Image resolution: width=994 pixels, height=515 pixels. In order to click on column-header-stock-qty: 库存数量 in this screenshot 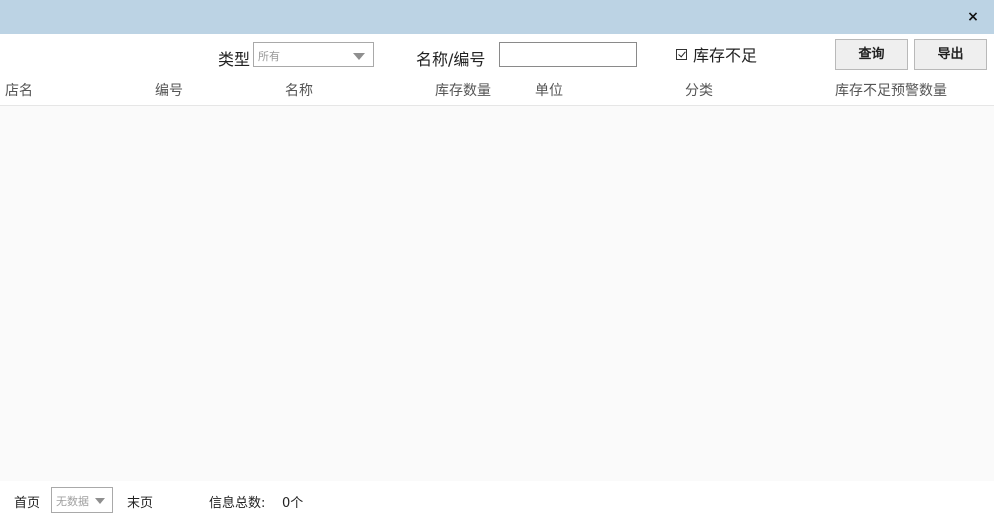, I will do `click(463, 90)`.